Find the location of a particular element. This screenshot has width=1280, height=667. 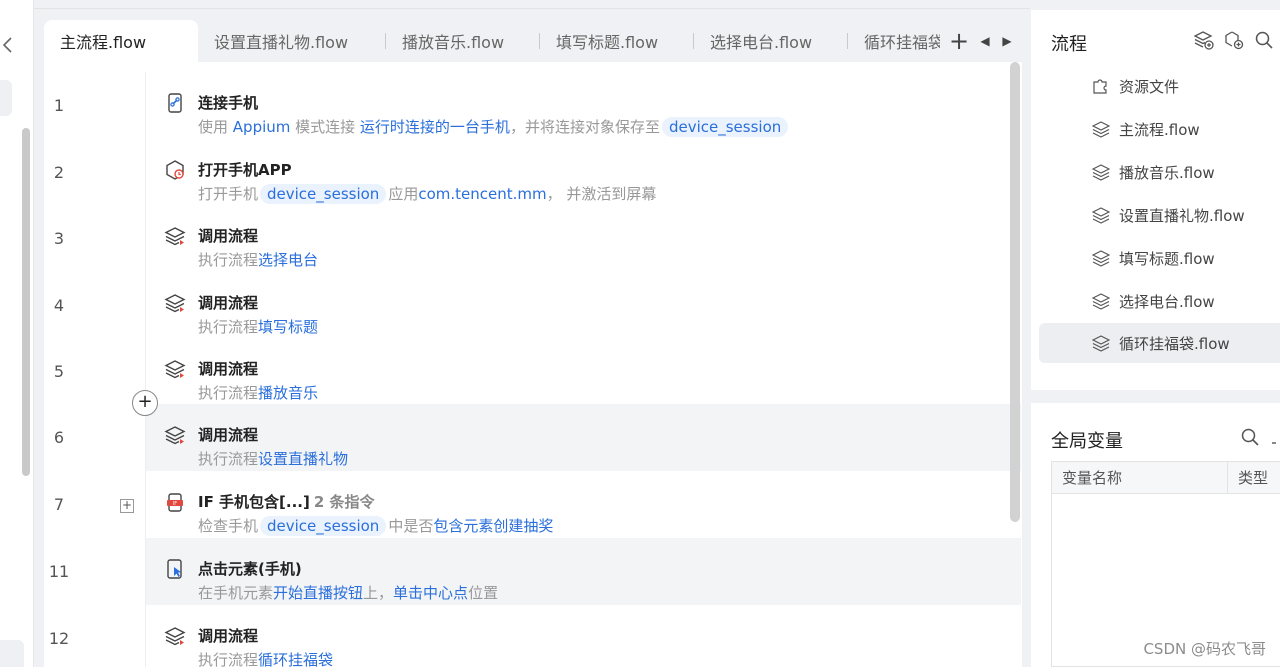

puzzle-icon is located at coordinates (1101, 86).